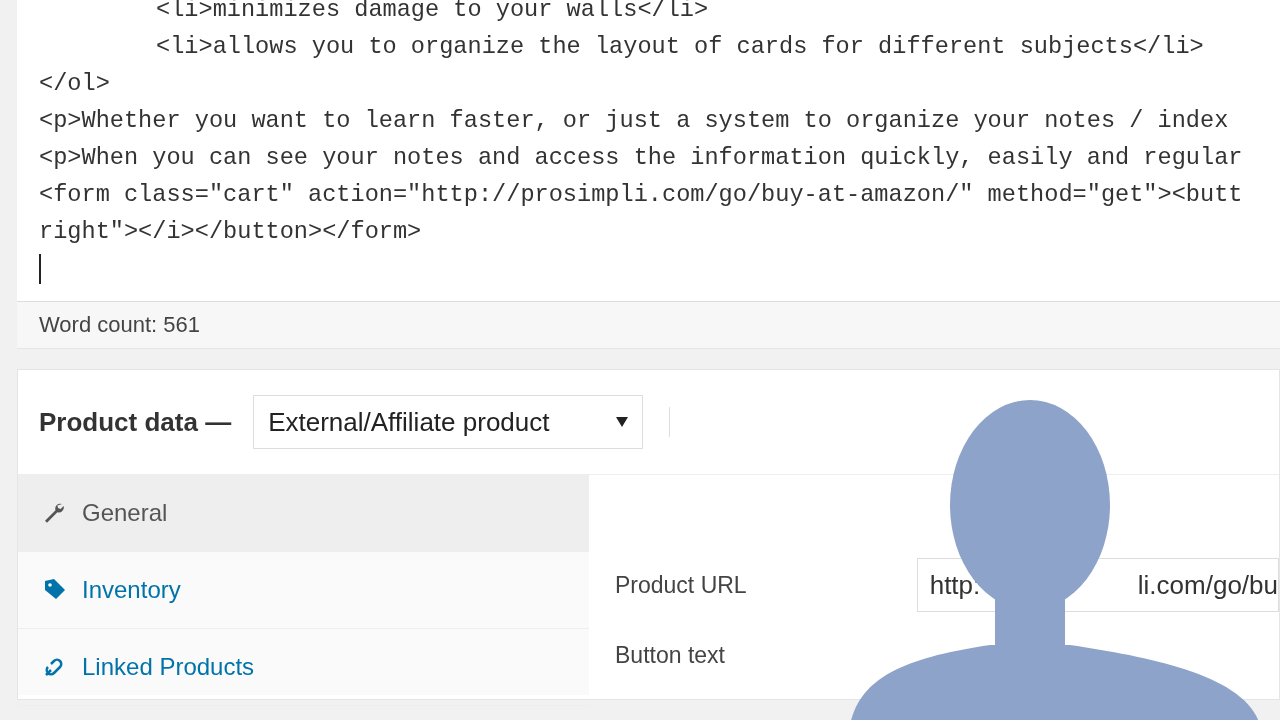 The image size is (1280, 720). What do you see at coordinates (303, 513) in the screenshot?
I see `sidebar-tab: General` at bounding box center [303, 513].